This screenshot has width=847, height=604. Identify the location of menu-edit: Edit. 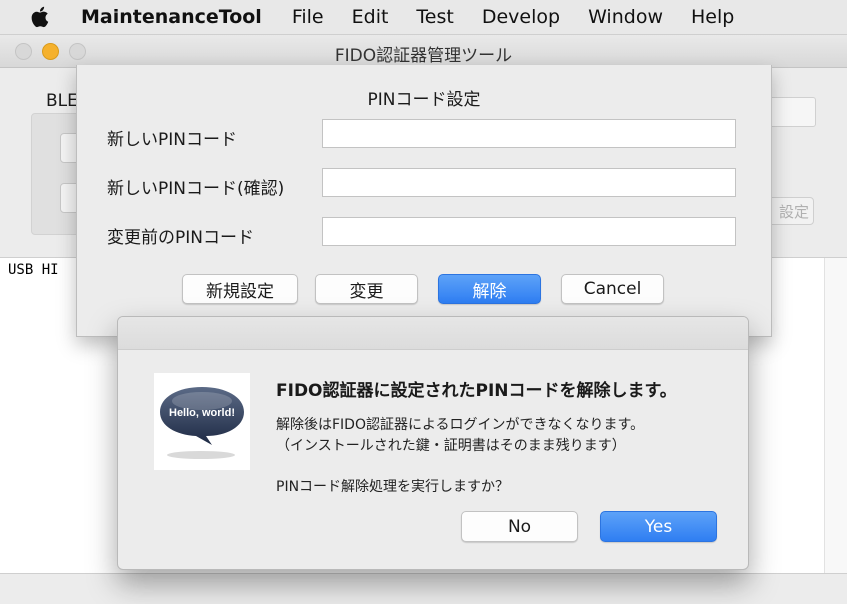
(370, 17).